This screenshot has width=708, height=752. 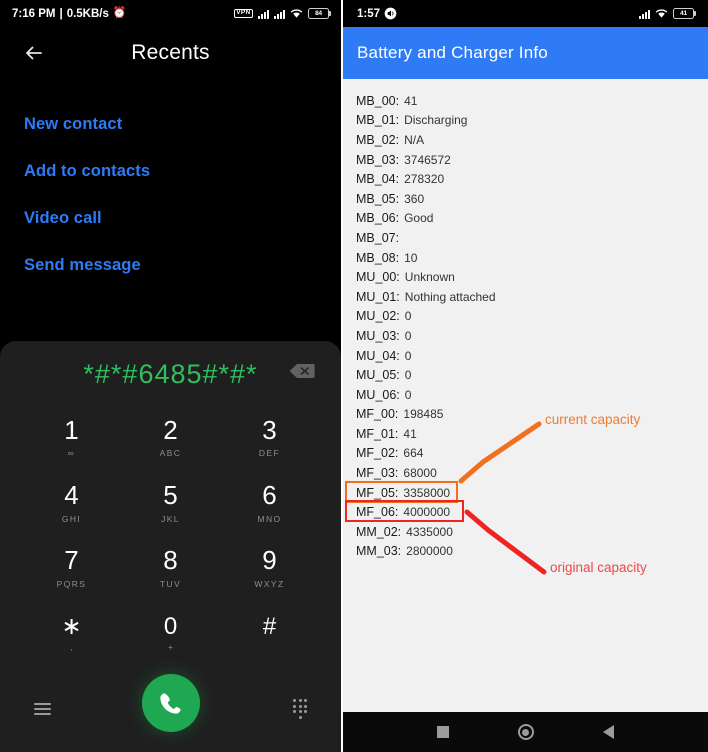 I want to click on dialpad-key-5: 5 JKL, so click(x=170, y=502).